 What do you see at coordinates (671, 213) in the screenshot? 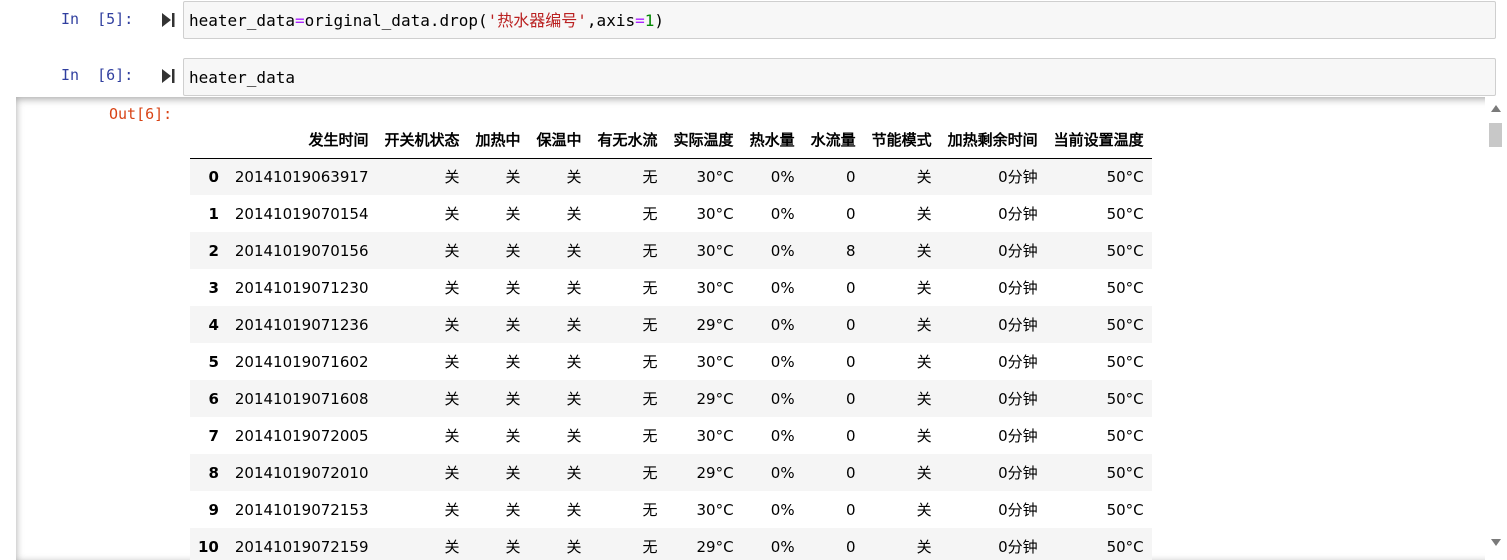
I see `table-row: 1 20141019070154 关 关 关 无 30°C 0% 0 关 0分钟 50°C` at bounding box center [671, 213].